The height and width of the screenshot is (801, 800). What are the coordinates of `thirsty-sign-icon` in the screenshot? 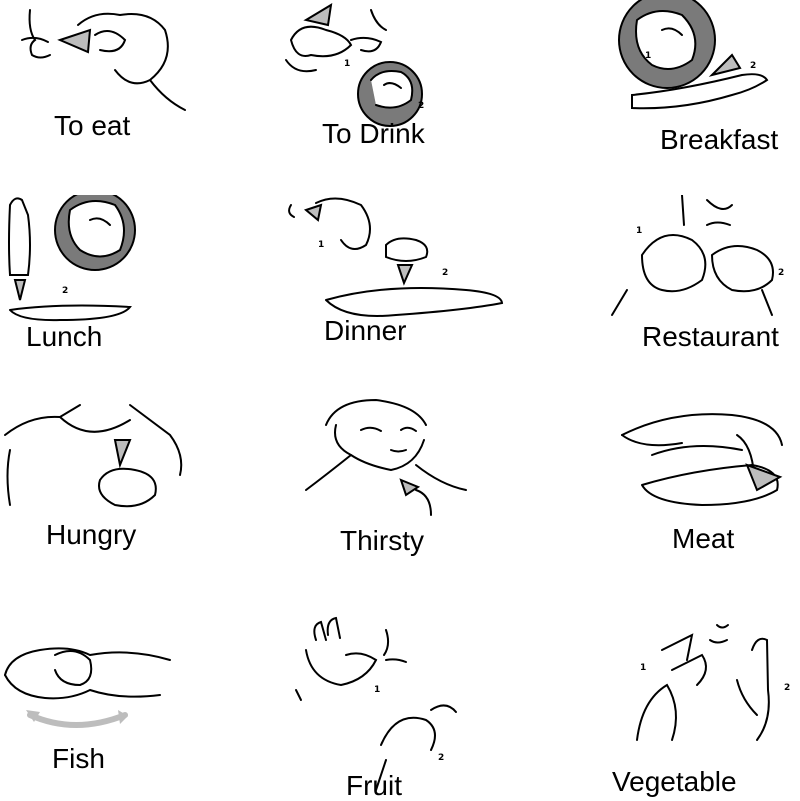 It's located at (399, 495).